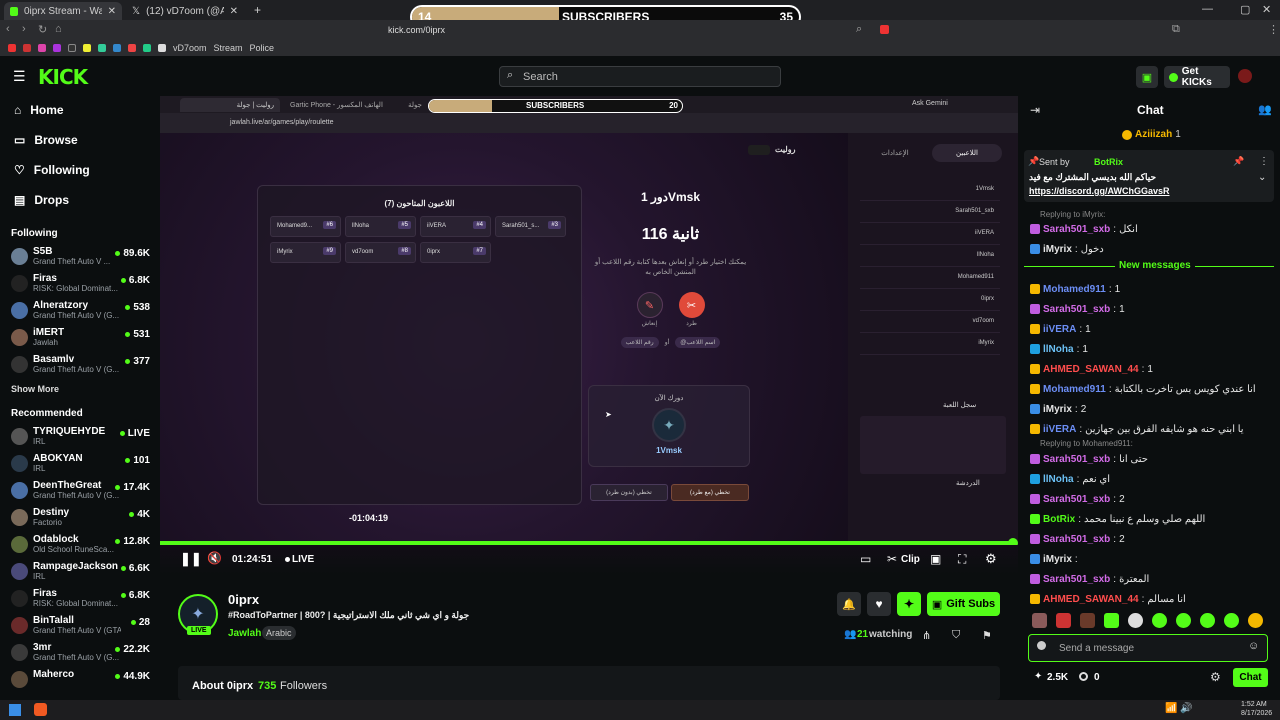  Describe the element at coordinates (416, 30) in the screenshot. I see `url-text: kick.com/0iprx` at that location.